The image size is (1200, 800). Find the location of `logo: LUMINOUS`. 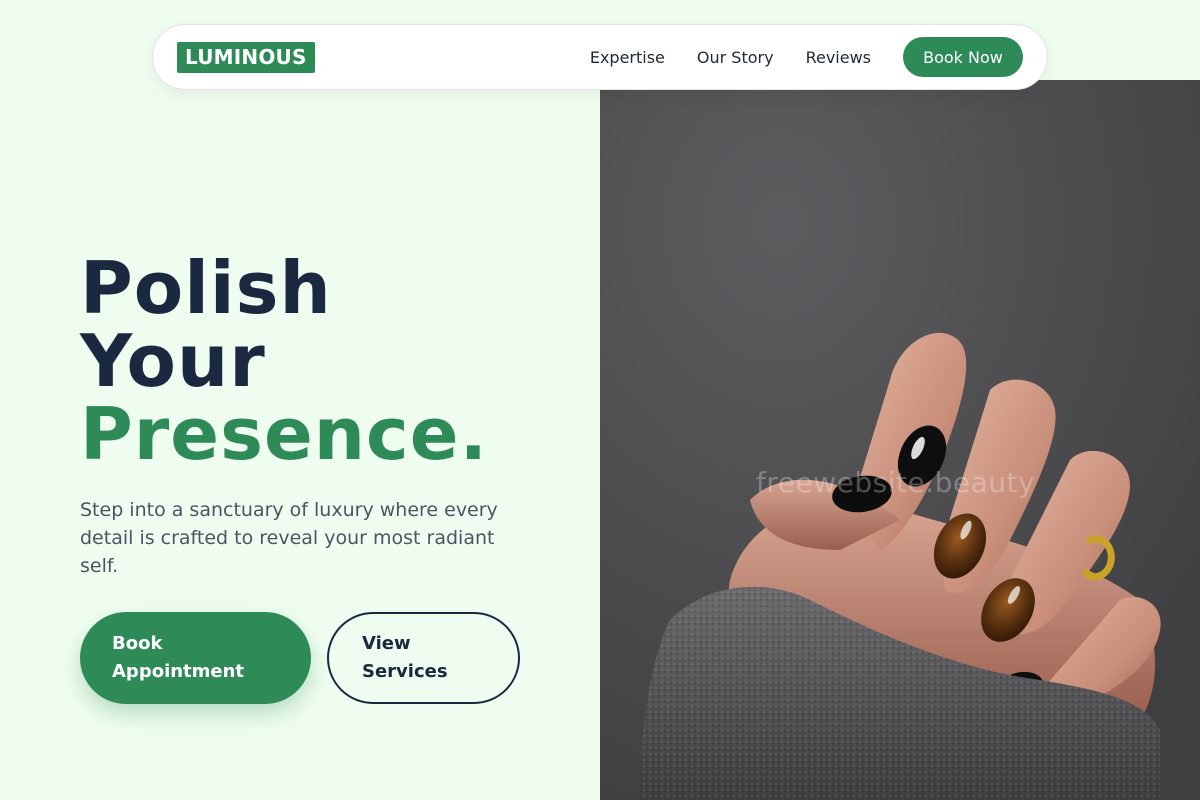

logo: LUMINOUS is located at coordinates (246, 57).